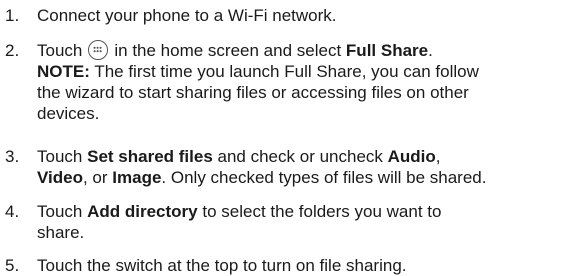 This screenshot has width=566, height=276. What do you see at coordinates (150, 156) in the screenshot?
I see `set-shared-files-label: Set shared files` at bounding box center [150, 156].